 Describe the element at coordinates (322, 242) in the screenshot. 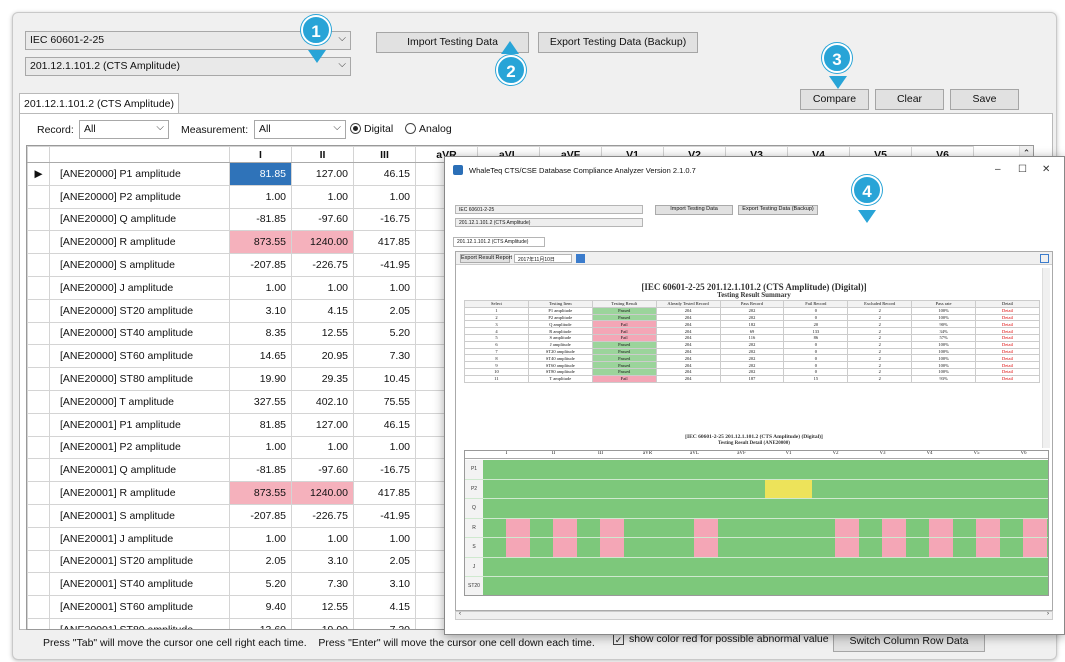

I see `value-cell: 1240.00` at that location.